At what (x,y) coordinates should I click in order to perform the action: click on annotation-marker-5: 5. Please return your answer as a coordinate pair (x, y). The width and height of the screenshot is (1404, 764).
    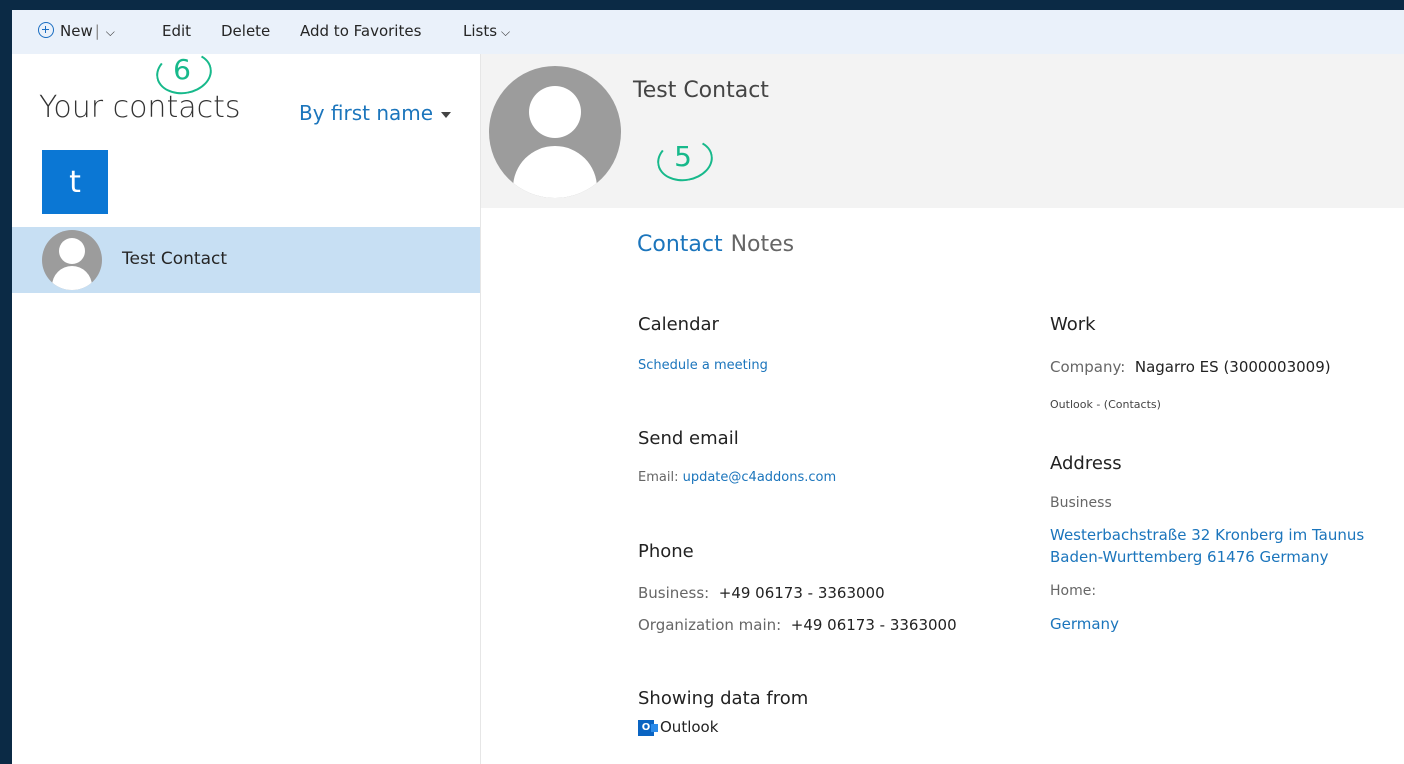
    Looking at the image, I should click on (685, 160).